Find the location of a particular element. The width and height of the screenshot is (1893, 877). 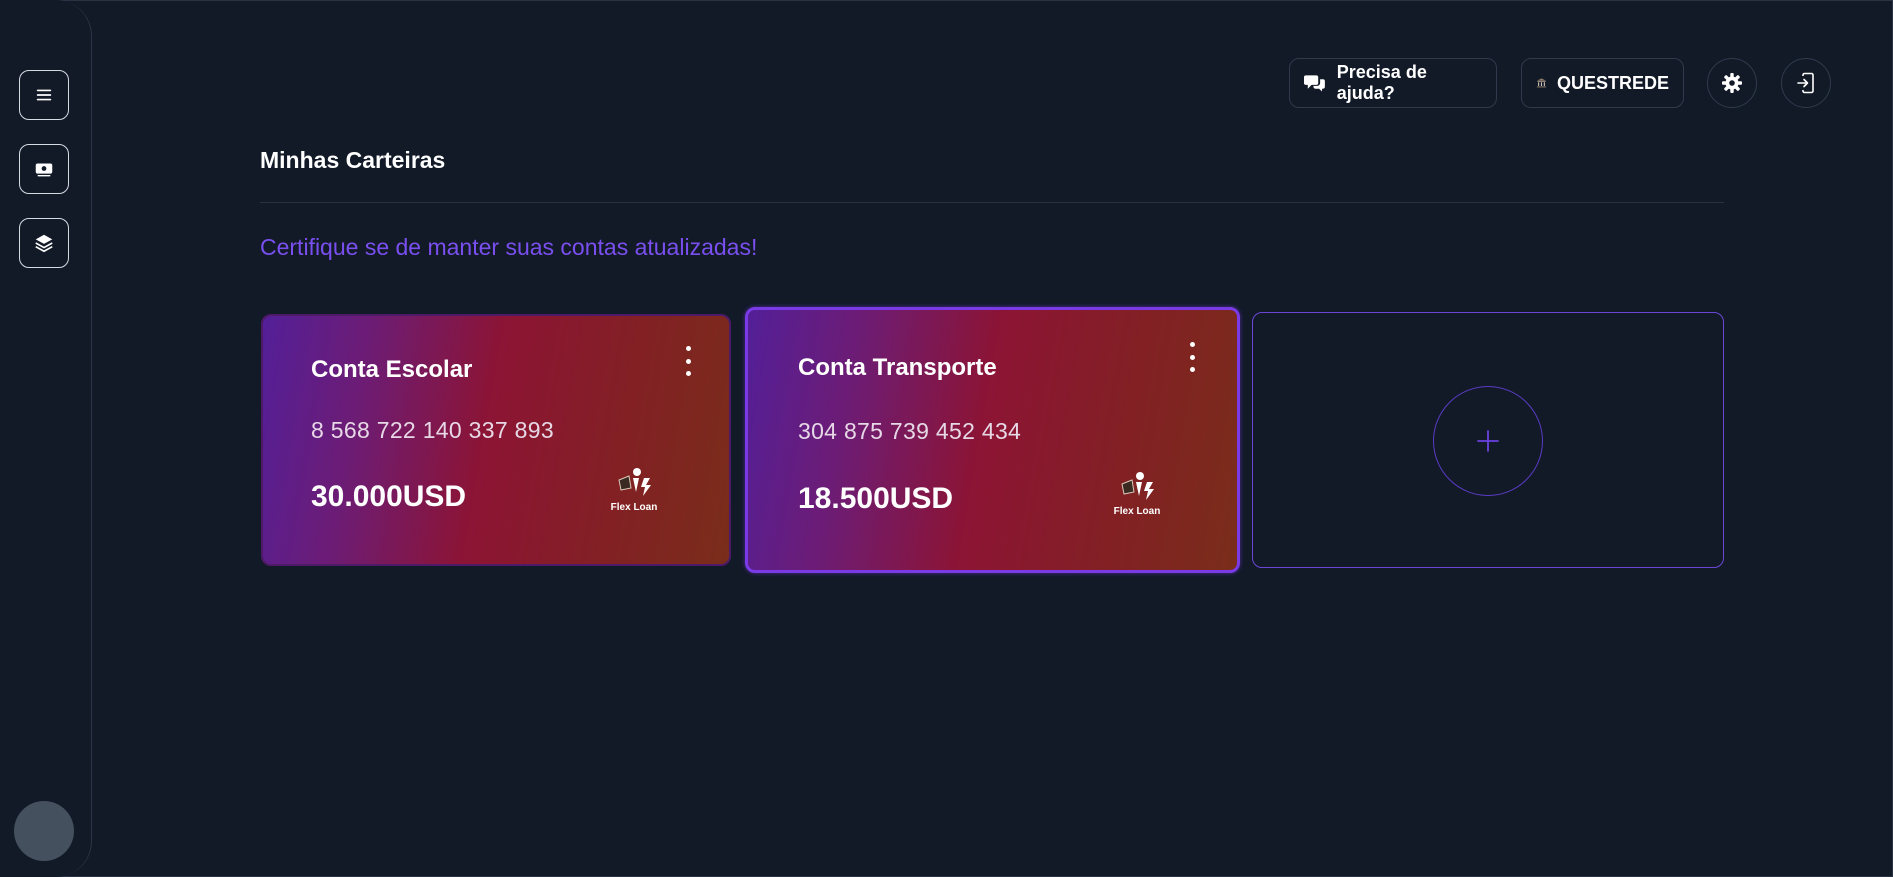

menu-icon is located at coordinates (44, 95).